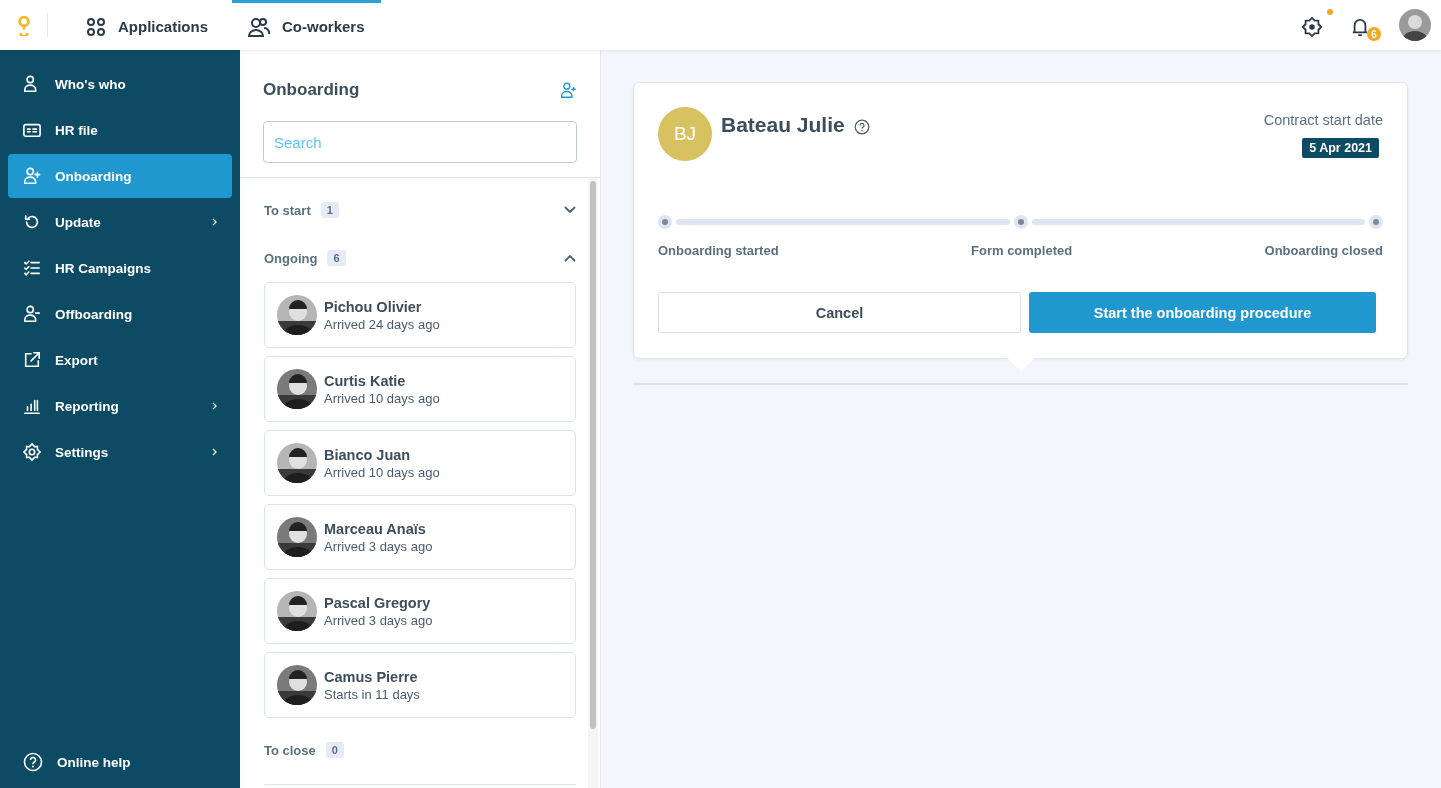  What do you see at coordinates (685, 134) in the screenshot?
I see `initials-avatar: BJ` at bounding box center [685, 134].